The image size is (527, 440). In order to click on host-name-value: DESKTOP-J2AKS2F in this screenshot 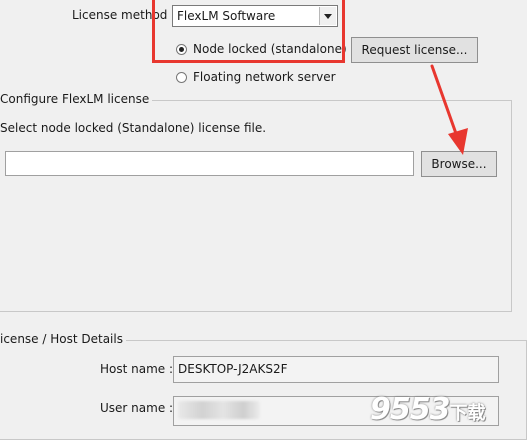, I will do `click(233, 369)`.